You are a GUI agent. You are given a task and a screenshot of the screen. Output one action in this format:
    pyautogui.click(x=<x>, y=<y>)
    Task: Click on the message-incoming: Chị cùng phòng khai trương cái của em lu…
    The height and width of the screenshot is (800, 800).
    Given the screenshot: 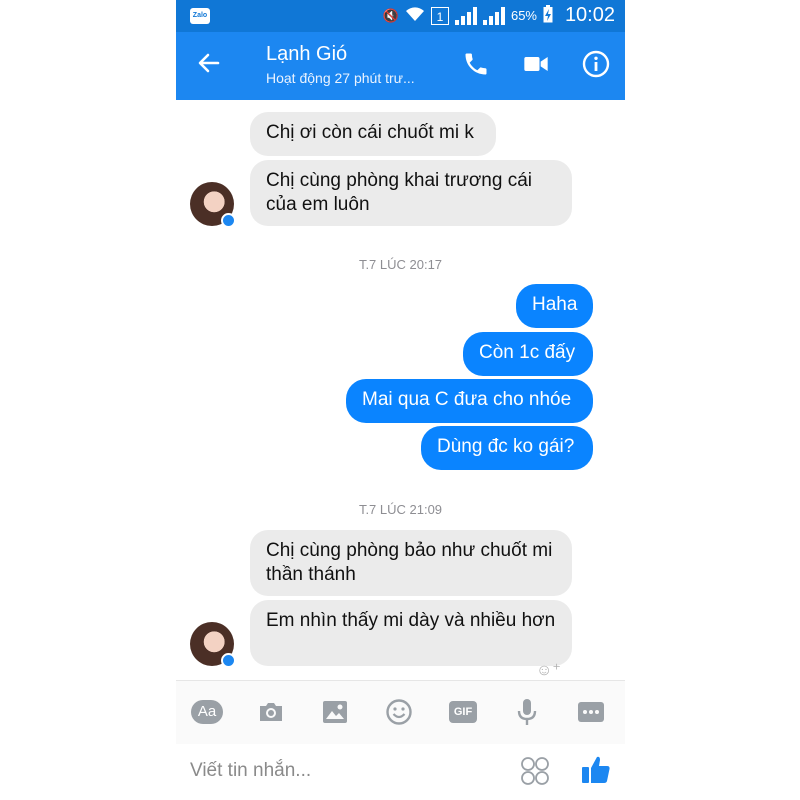 What is the action you would take?
    pyautogui.click(x=411, y=193)
    